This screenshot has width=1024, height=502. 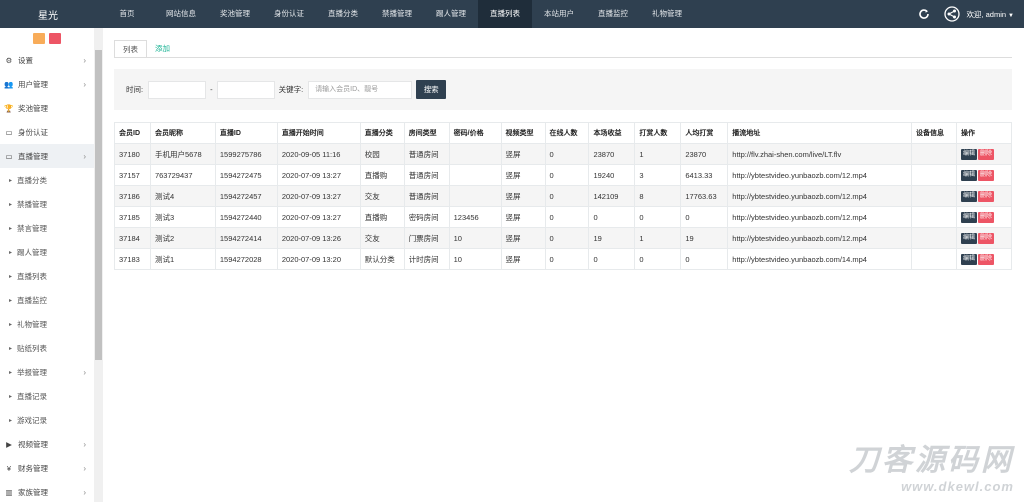 I want to click on sidebar-item: ▸ 禁播管理, so click(x=47, y=204).